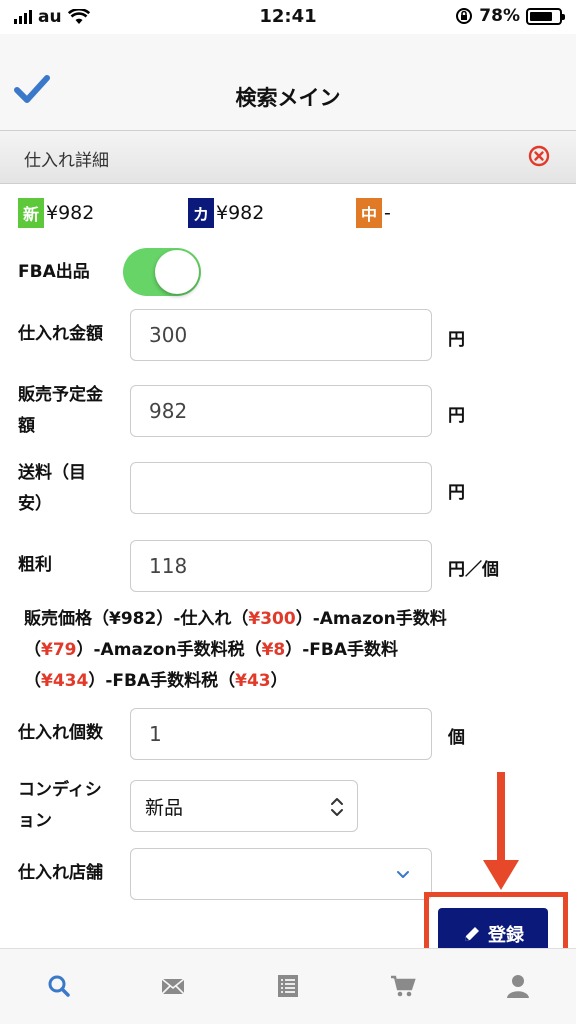 Image resolution: width=576 pixels, height=1024 pixels. What do you see at coordinates (60, 395) in the screenshot?
I see `planned-sale-label-line1: 販売予定金` at bounding box center [60, 395].